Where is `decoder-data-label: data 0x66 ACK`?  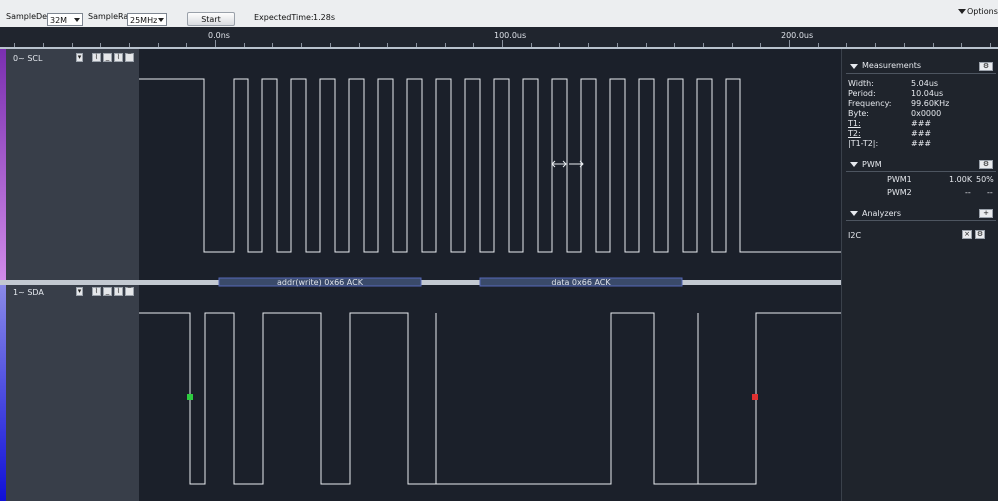 decoder-data-label: data 0x66 ACK is located at coordinates (581, 282).